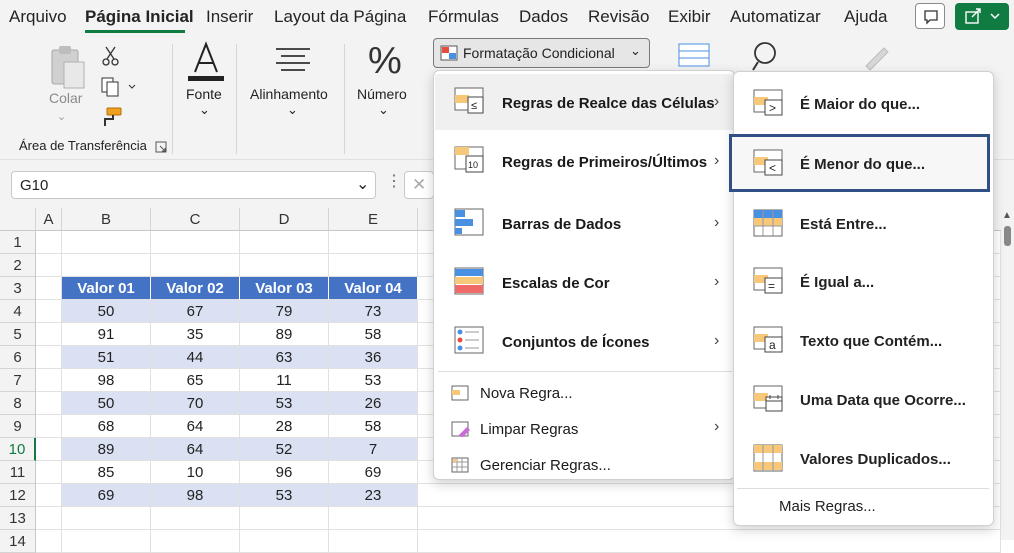 This screenshot has width=1014, height=553. Describe the element at coordinates (18, 518) in the screenshot. I see `row-header: 13` at that location.